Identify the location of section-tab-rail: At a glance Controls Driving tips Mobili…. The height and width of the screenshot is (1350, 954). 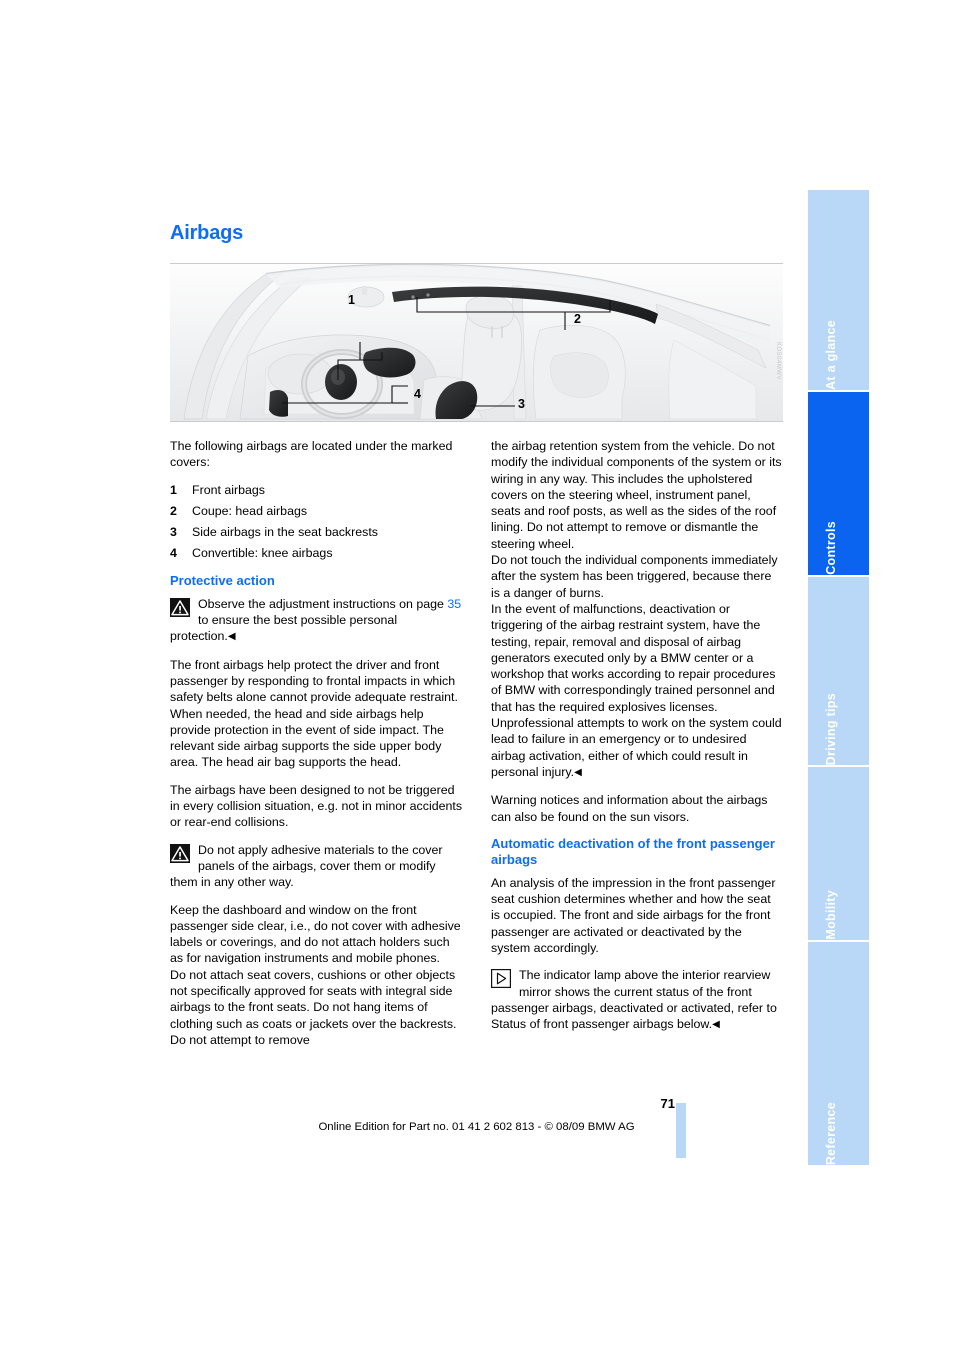
(837, 678).